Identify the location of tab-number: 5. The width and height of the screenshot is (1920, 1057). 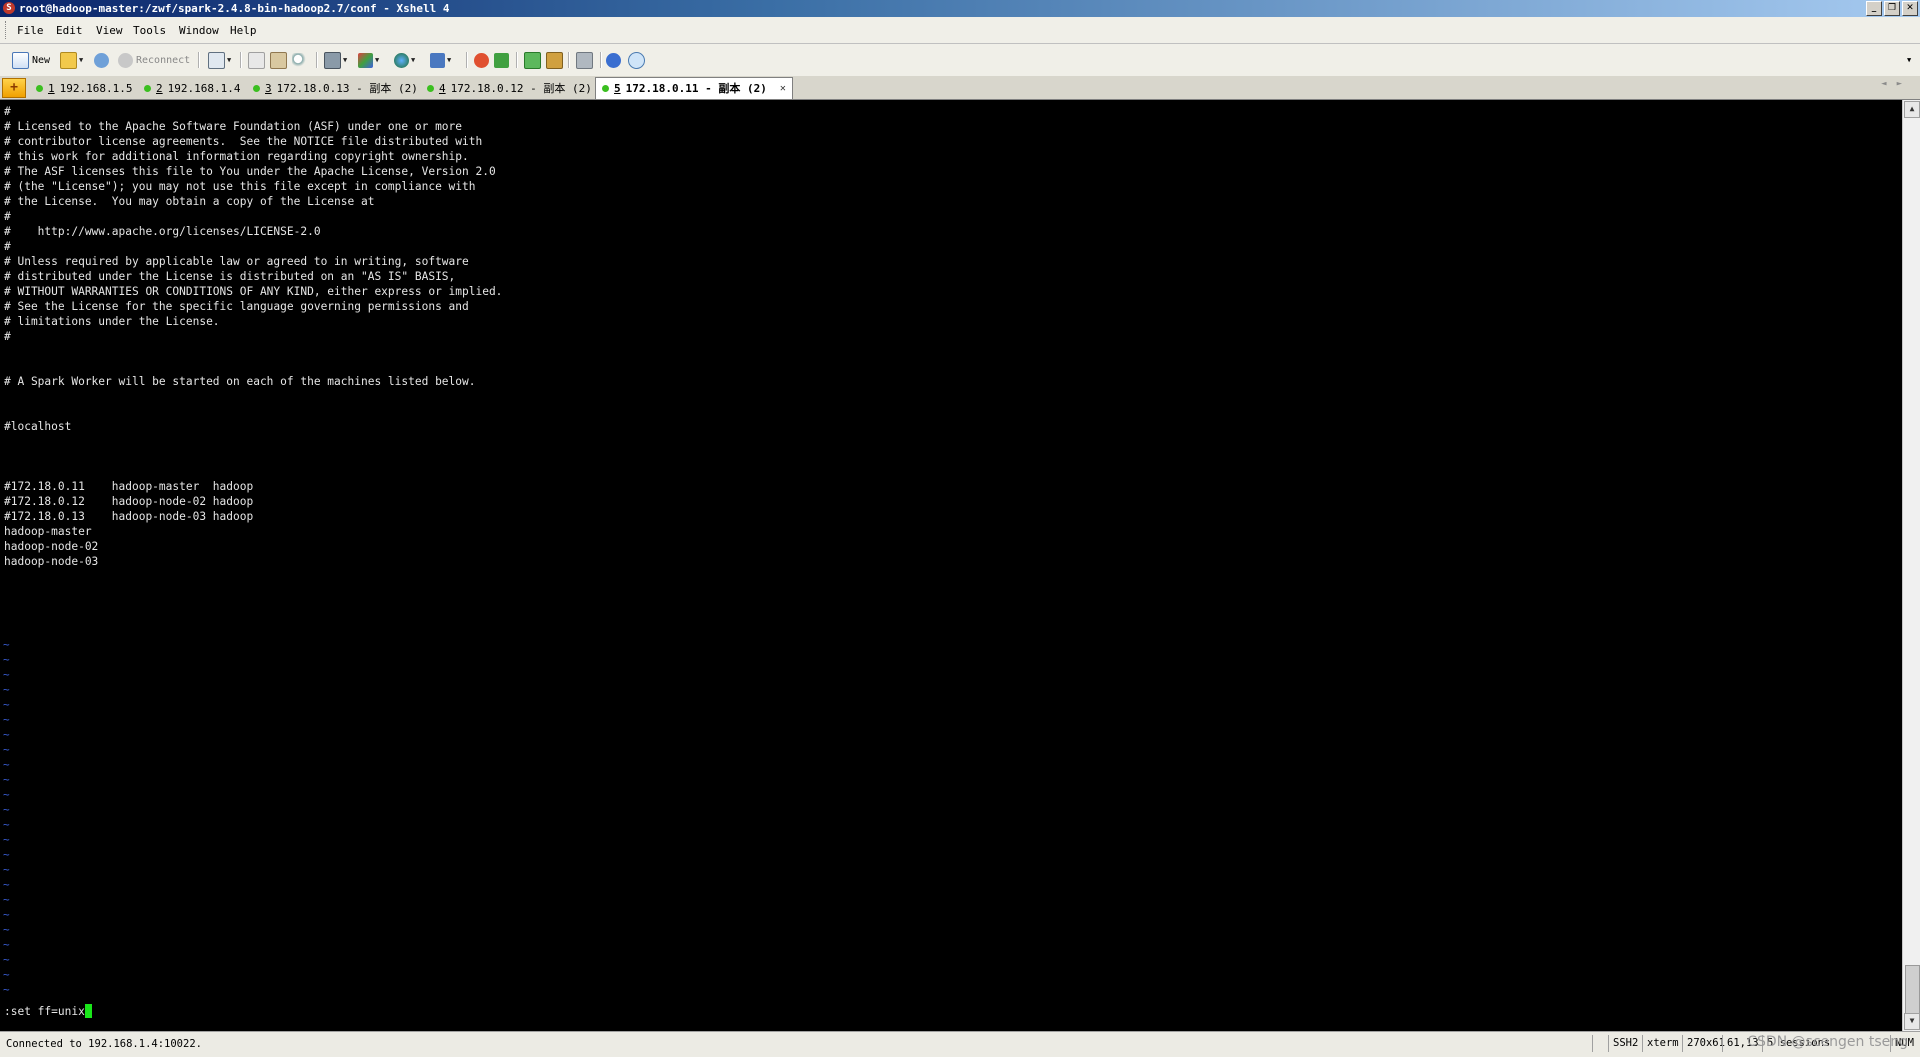
(617, 88).